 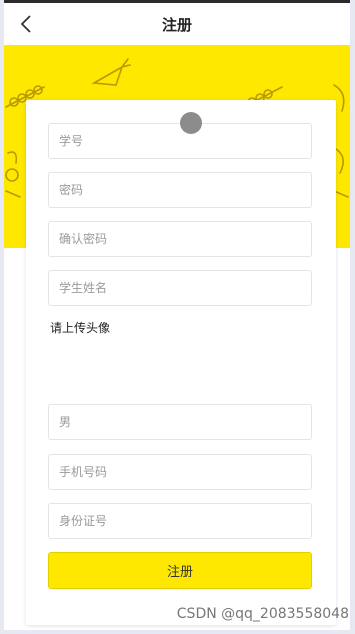 I want to click on page-title: 注册, so click(x=176, y=24).